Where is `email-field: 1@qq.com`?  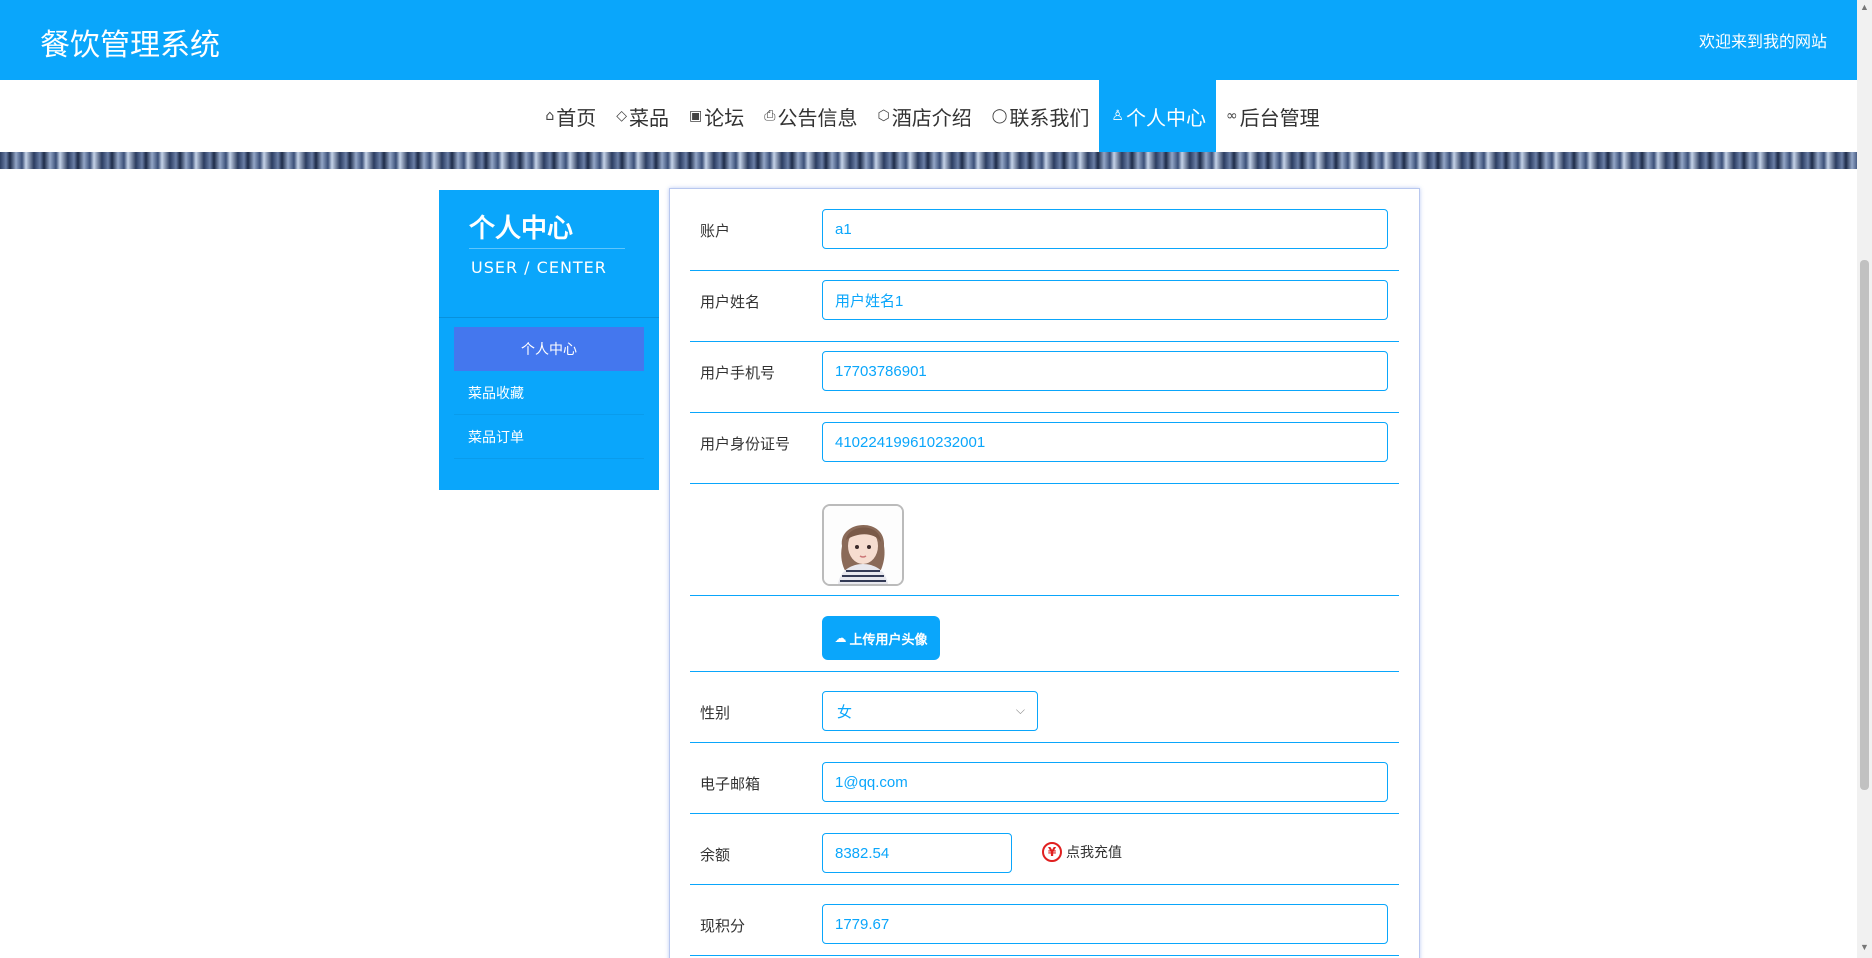 email-field: 1@qq.com is located at coordinates (1105, 782).